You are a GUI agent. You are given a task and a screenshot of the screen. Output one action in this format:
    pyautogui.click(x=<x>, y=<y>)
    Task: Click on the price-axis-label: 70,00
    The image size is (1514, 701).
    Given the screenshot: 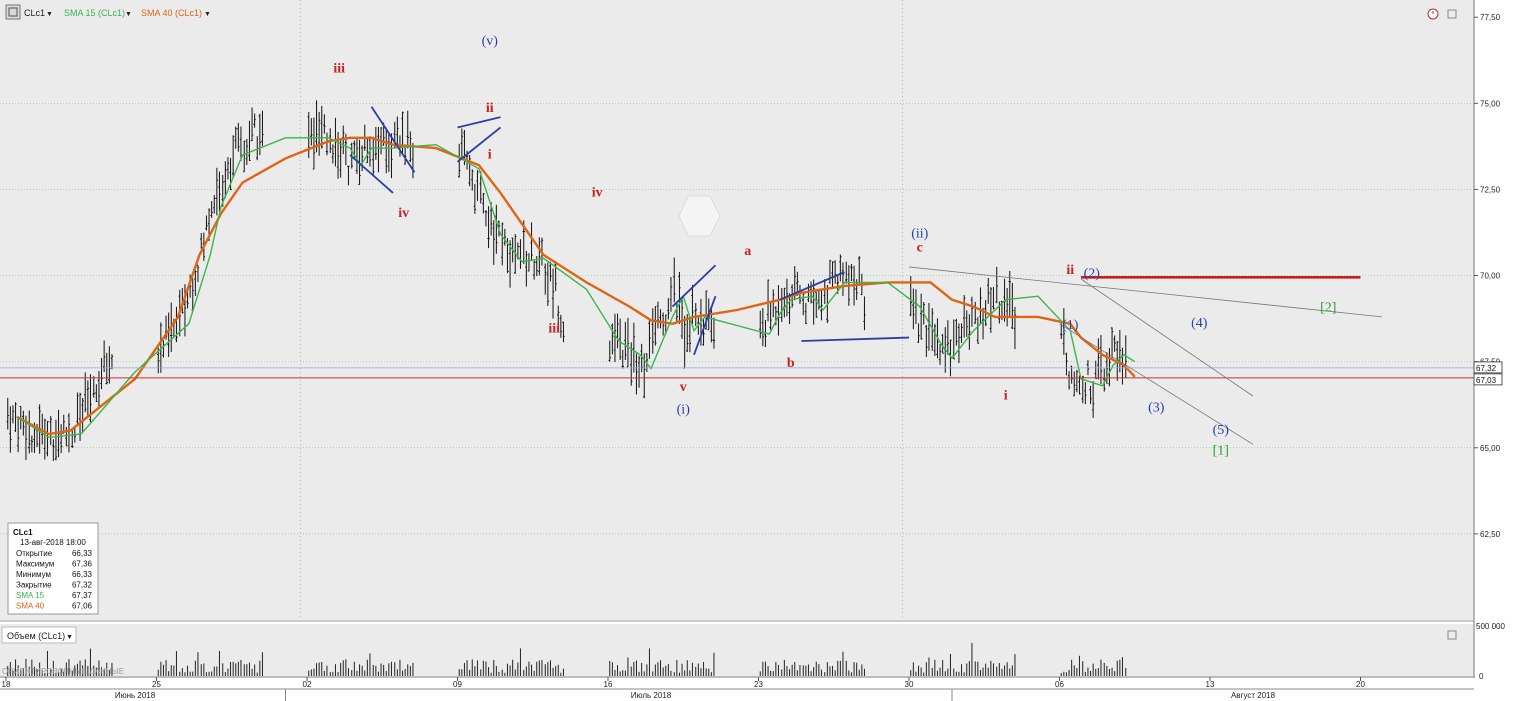 What is the action you would take?
    pyautogui.click(x=1490, y=276)
    